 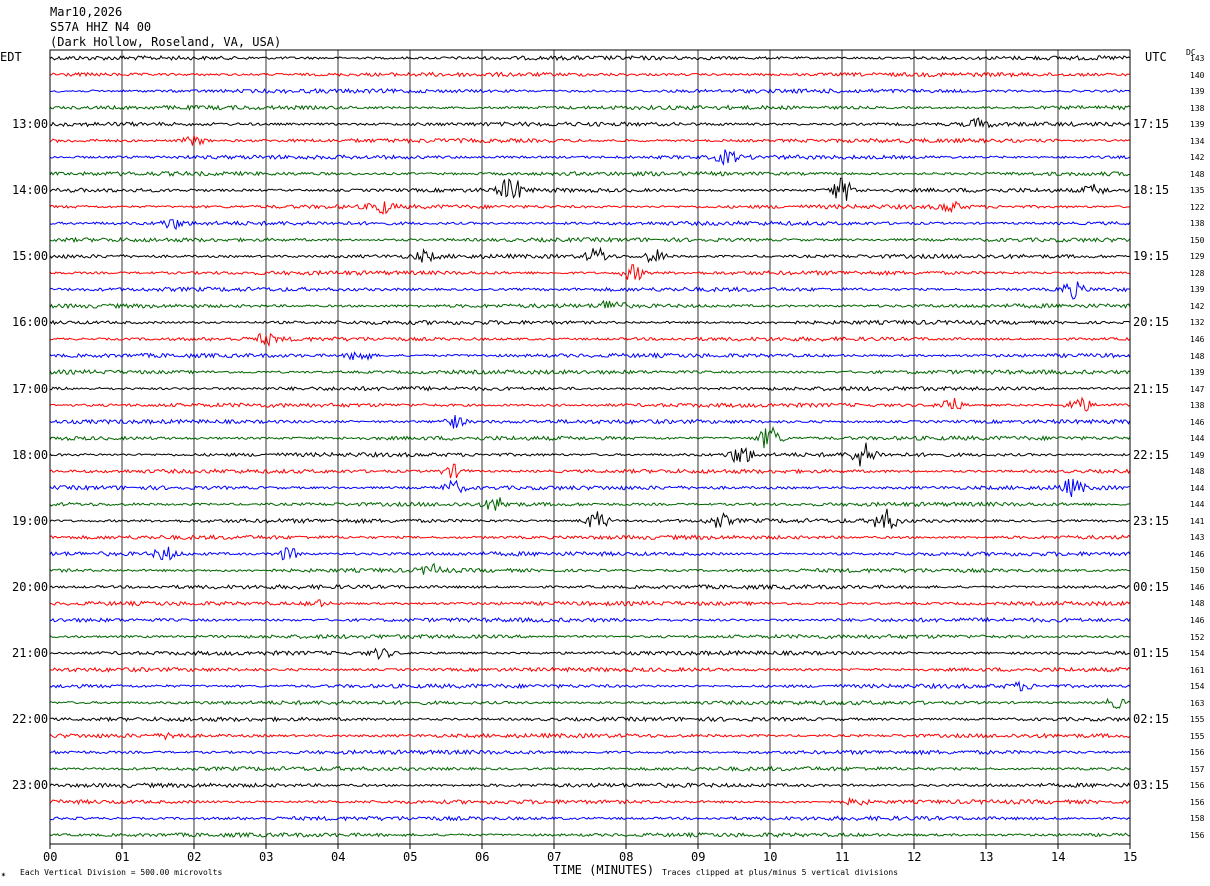 I want to click on dc-offset-label: 163, so click(x=1197, y=703).